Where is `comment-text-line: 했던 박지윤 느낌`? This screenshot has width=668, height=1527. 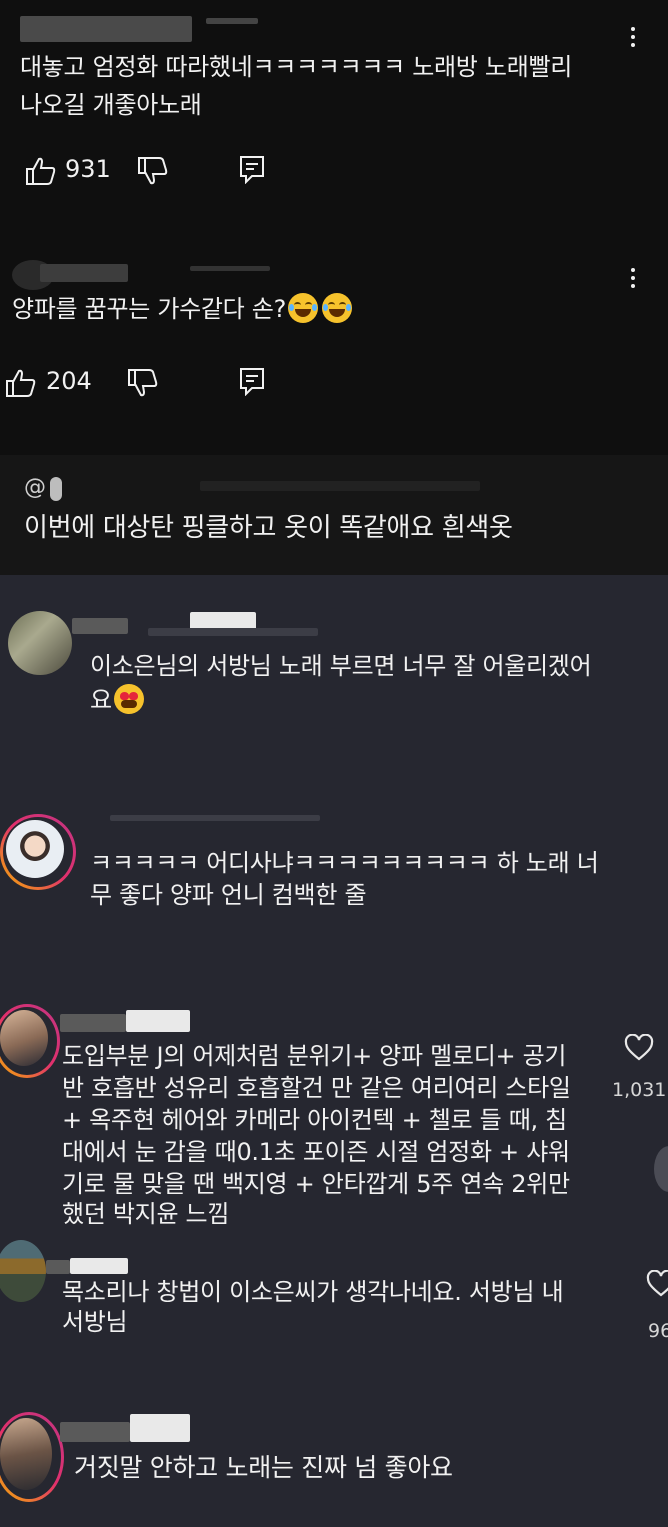 comment-text-line: 했던 박지윤 느낌 is located at coordinates (146, 1214).